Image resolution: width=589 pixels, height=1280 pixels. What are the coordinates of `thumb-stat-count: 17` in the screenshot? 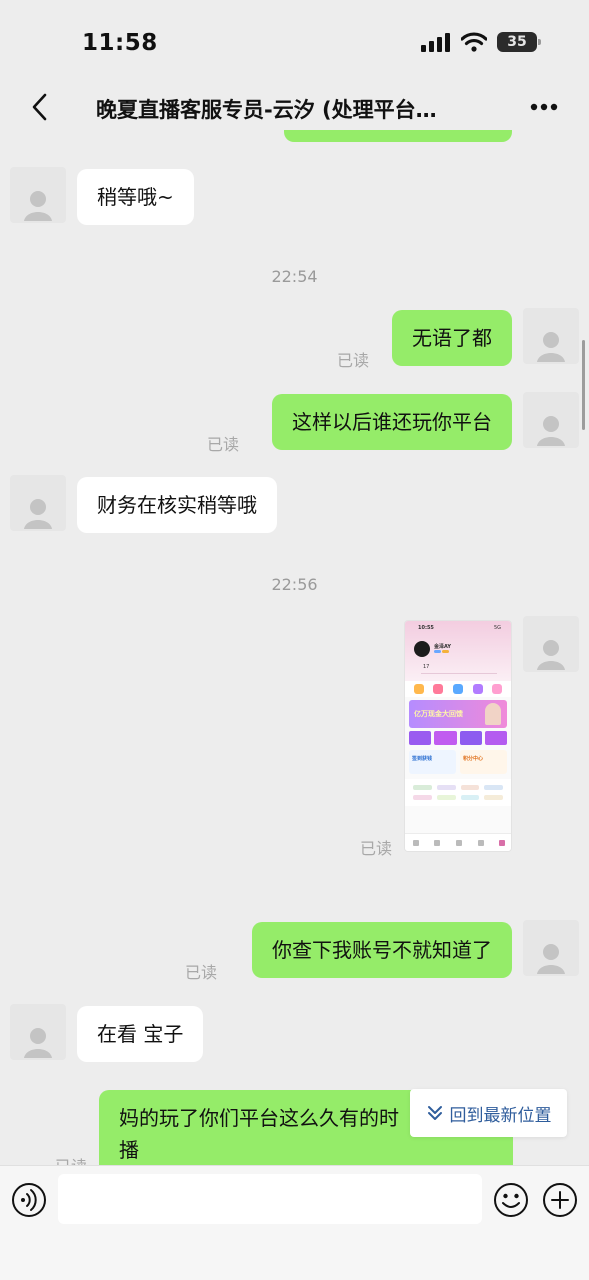 It's located at (426, 667).